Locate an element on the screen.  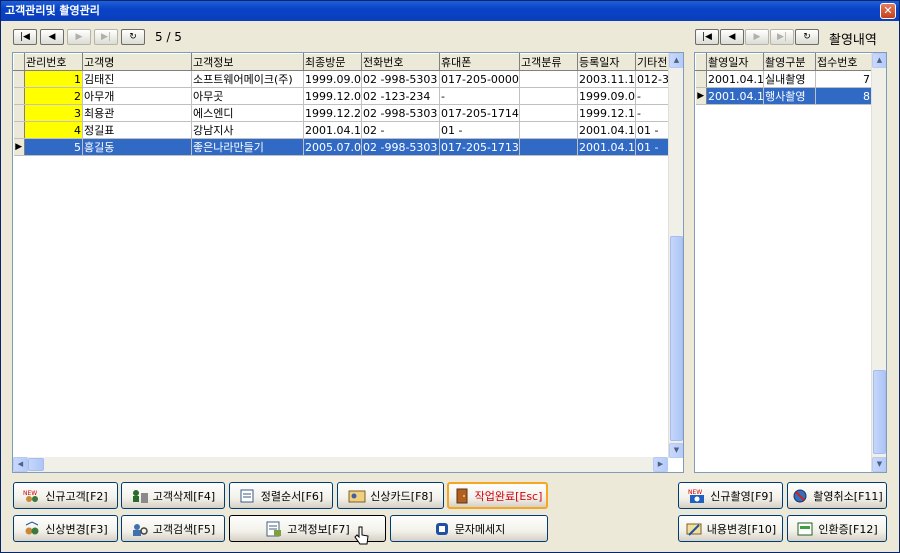
table-row: ▶2001.04.18행사촬영8 is located at coordinates (783, 96).